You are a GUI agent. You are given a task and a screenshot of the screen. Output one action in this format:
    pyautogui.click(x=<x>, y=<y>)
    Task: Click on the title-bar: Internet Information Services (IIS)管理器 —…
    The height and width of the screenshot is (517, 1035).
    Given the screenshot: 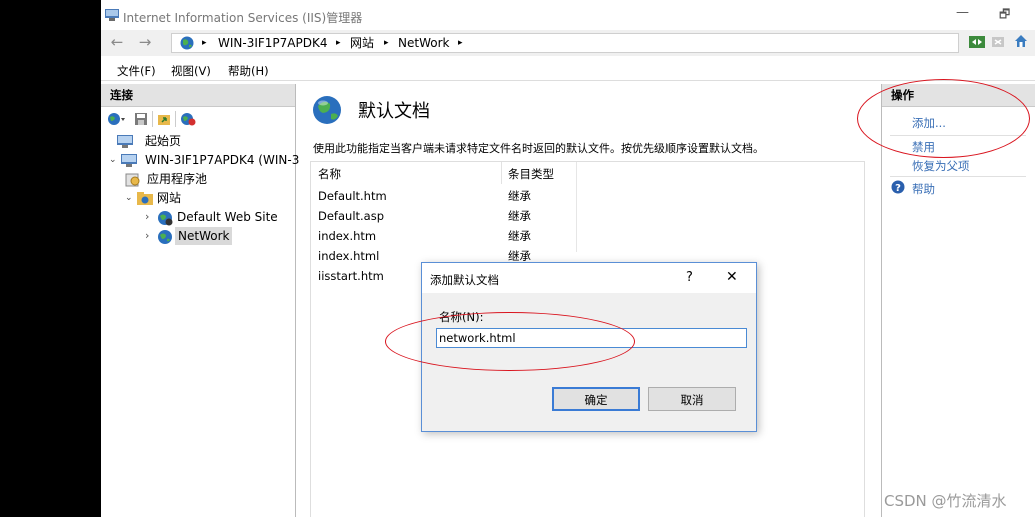 What is the action you would take?
    pyautogui.click(x=568, y=15)
    